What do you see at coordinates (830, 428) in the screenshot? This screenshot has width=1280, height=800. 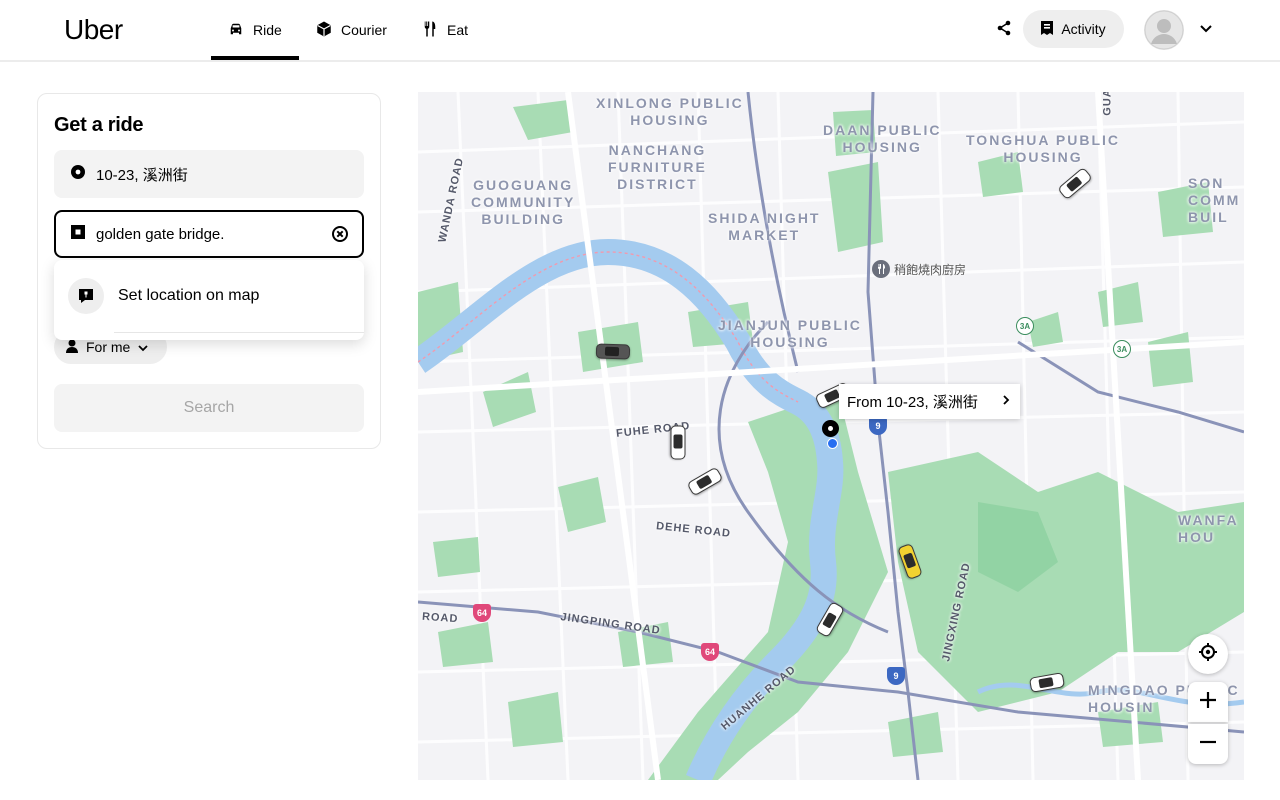 I see `pickup-pin-icon` at bounding box center [830, 428].